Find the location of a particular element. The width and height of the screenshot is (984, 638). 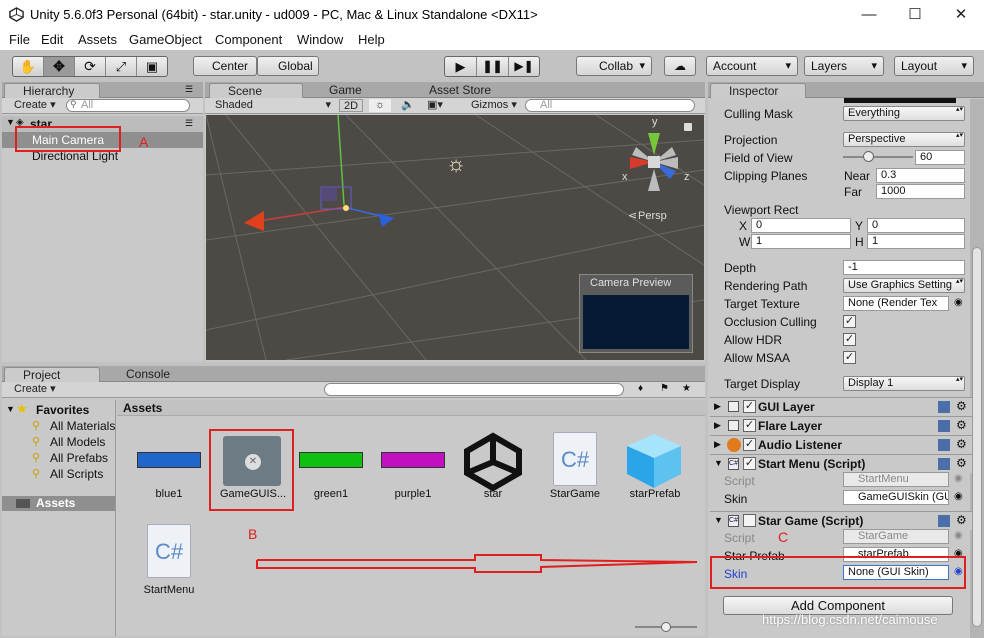

panel-menu-icon: ☰ is located at coordinates (189, 89).